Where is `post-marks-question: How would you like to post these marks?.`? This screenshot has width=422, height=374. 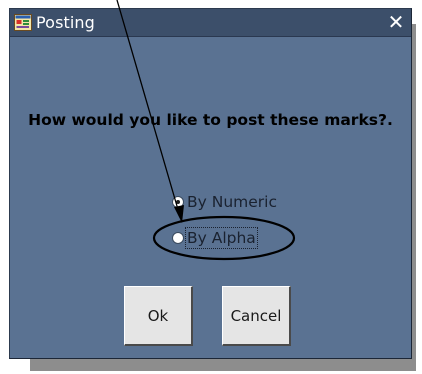 post-marks-question: How would you like to post these marks?. is located at coordinates (210, 120).